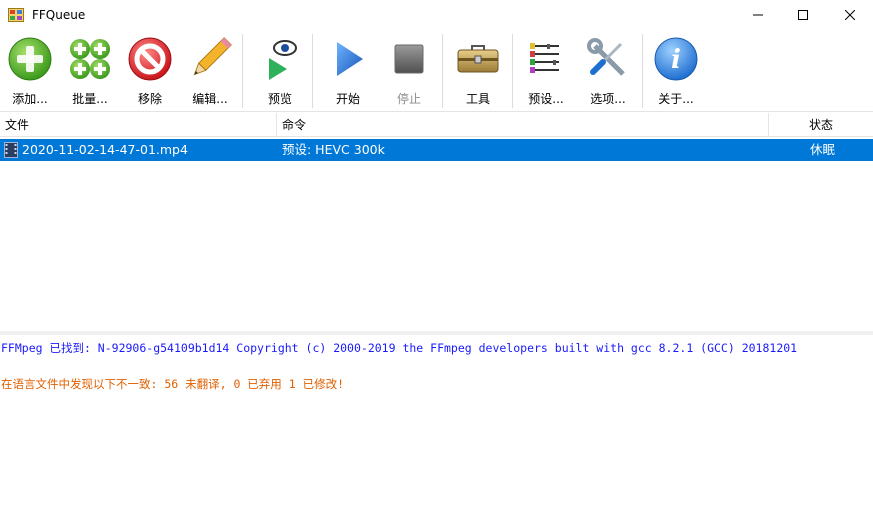 This screenshot has height=508, width=873. Describe the element at coordinates (544, 58) in the screenshot. I see `presets-sliders-icon` at that location.